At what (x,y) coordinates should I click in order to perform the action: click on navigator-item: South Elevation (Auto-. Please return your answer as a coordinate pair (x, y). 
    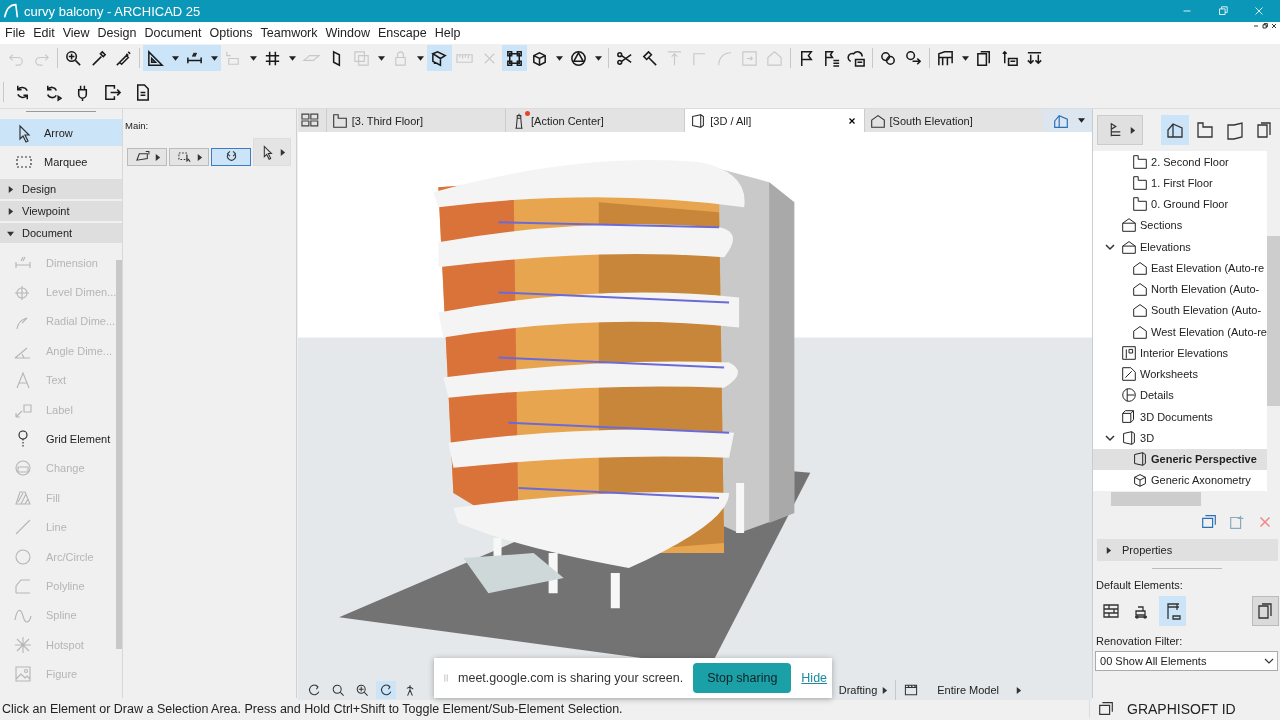
    Looking at the image, I should click on (1180, 310).